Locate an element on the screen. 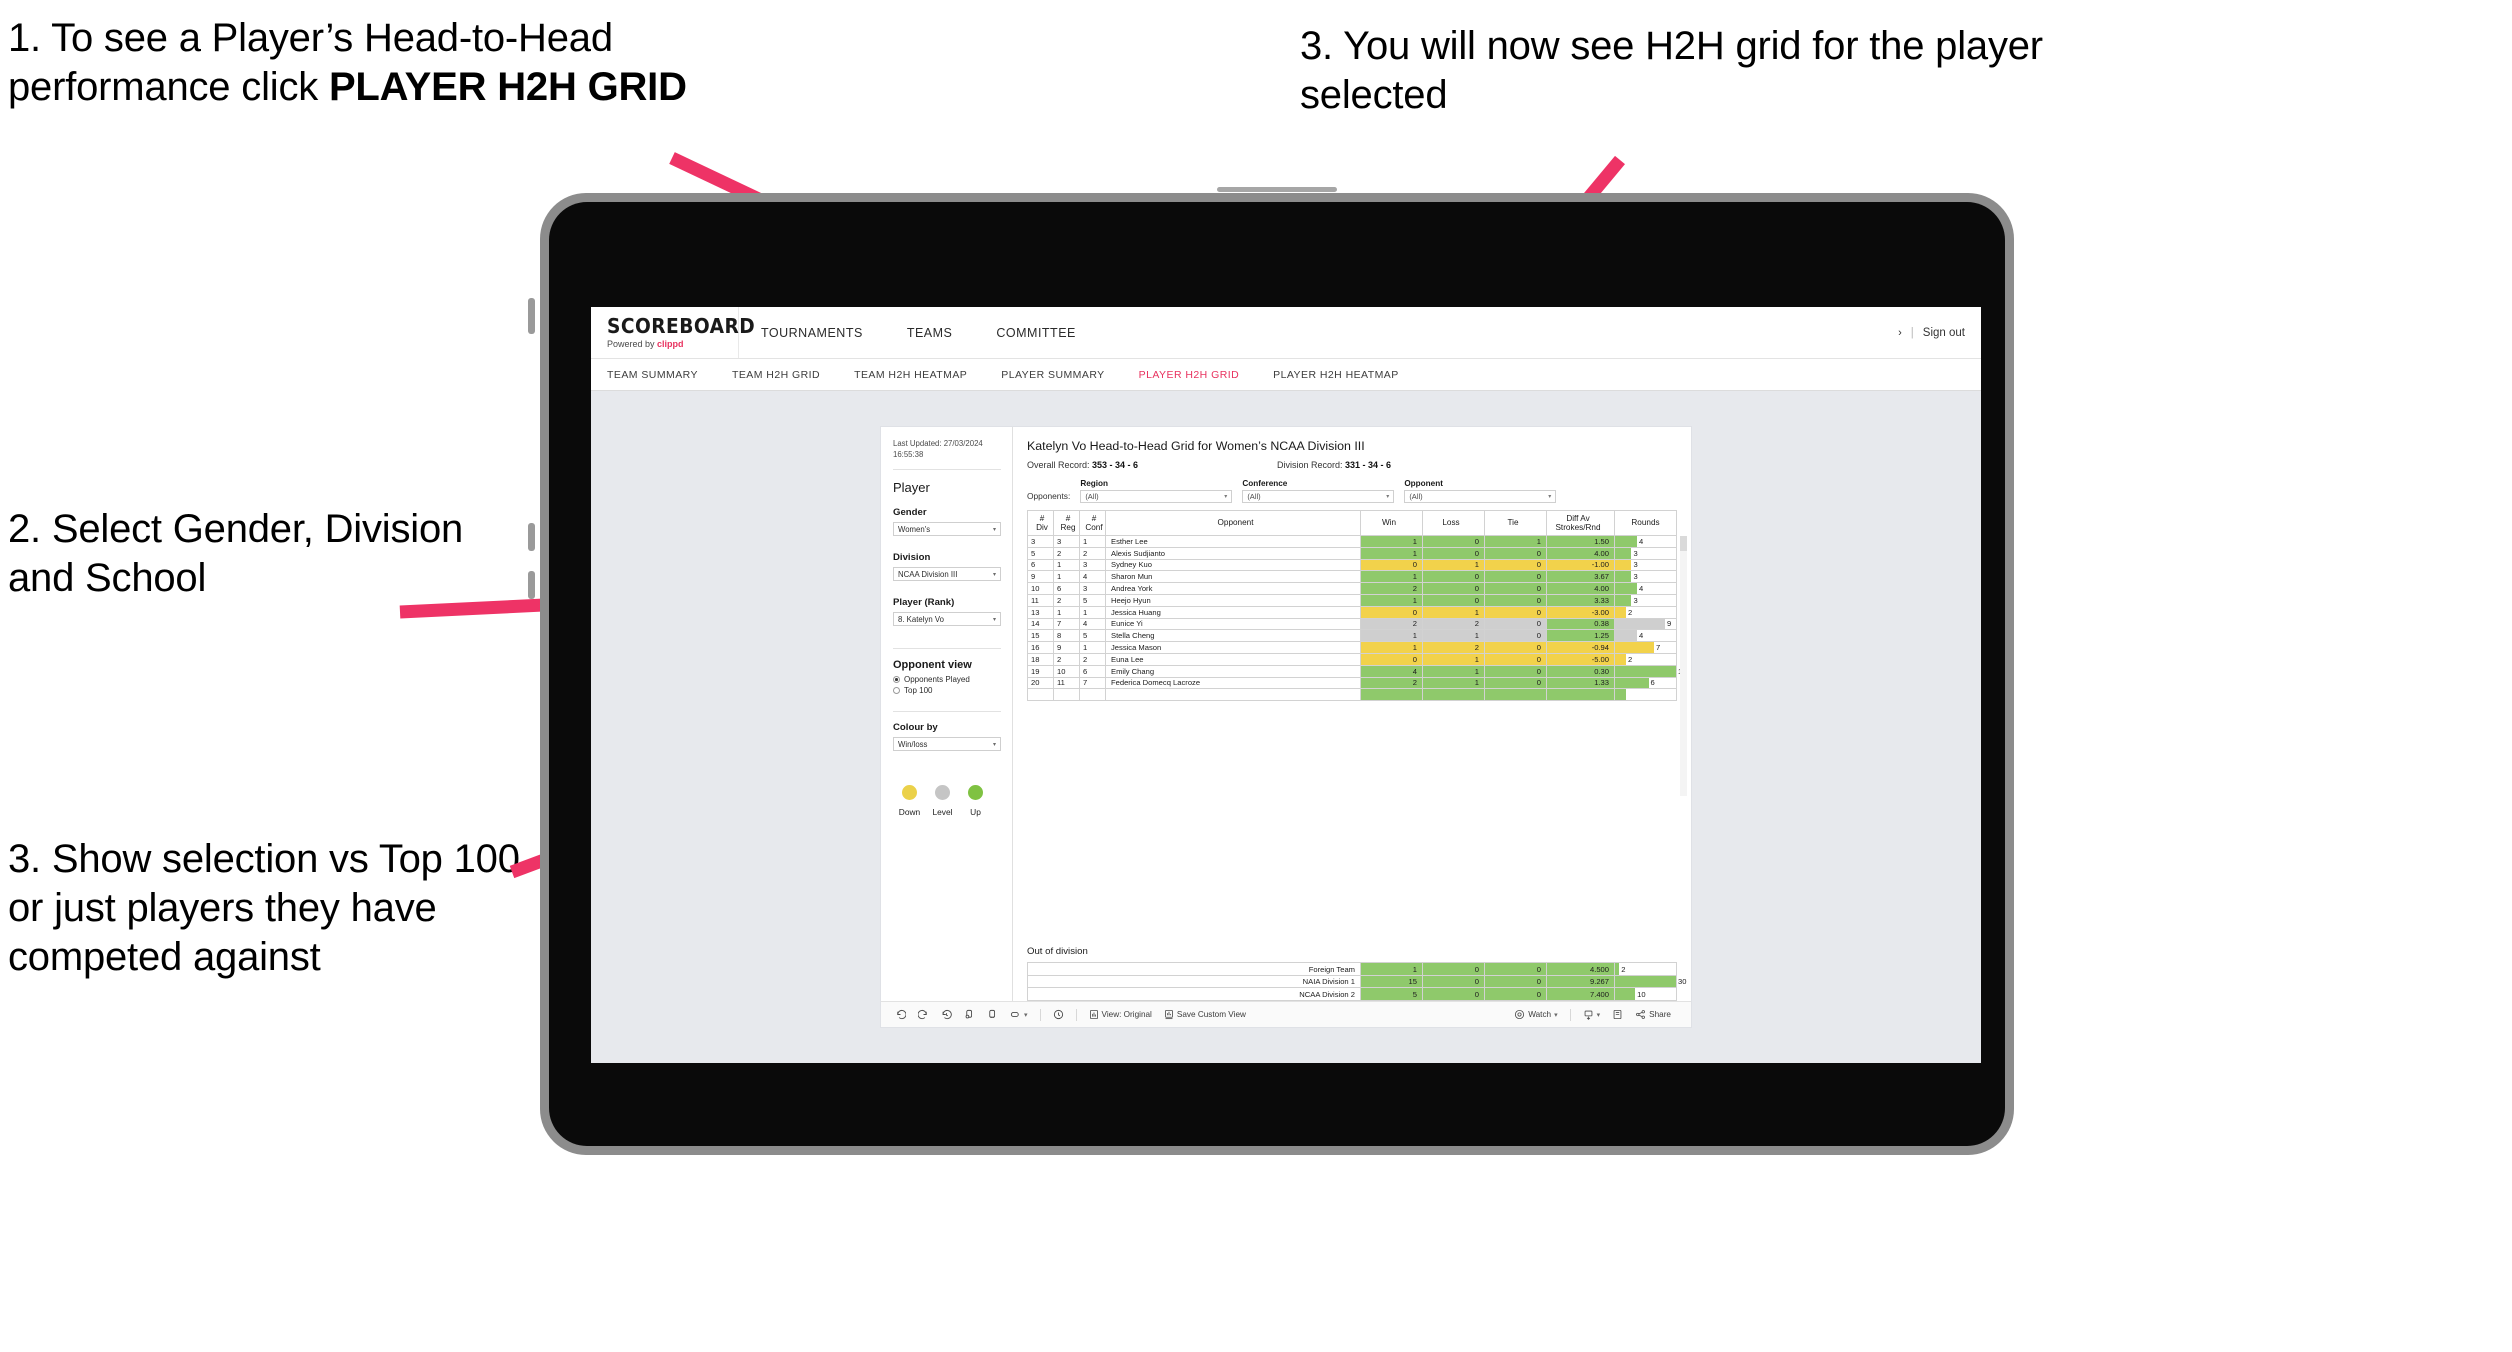 Image resolution: width=2512 pixels, height=1352 pixels. scrollbar-thumb is located at coordinates (1683, 543).